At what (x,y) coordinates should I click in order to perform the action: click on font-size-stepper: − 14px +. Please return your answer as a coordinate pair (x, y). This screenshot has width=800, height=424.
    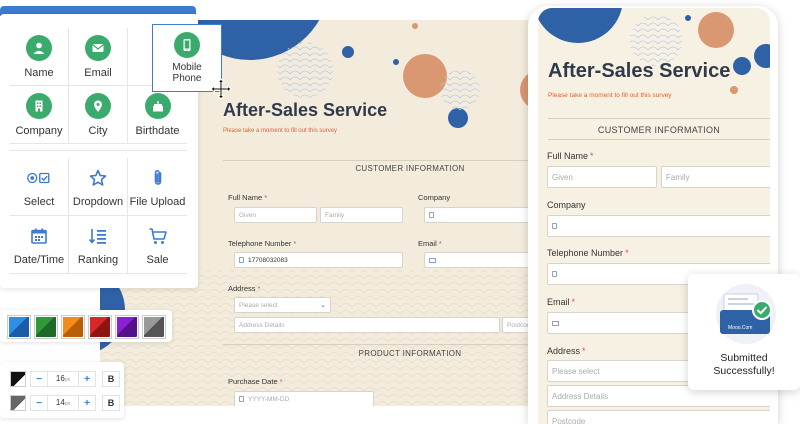
    Looking at the image, I should click on (63, 403).